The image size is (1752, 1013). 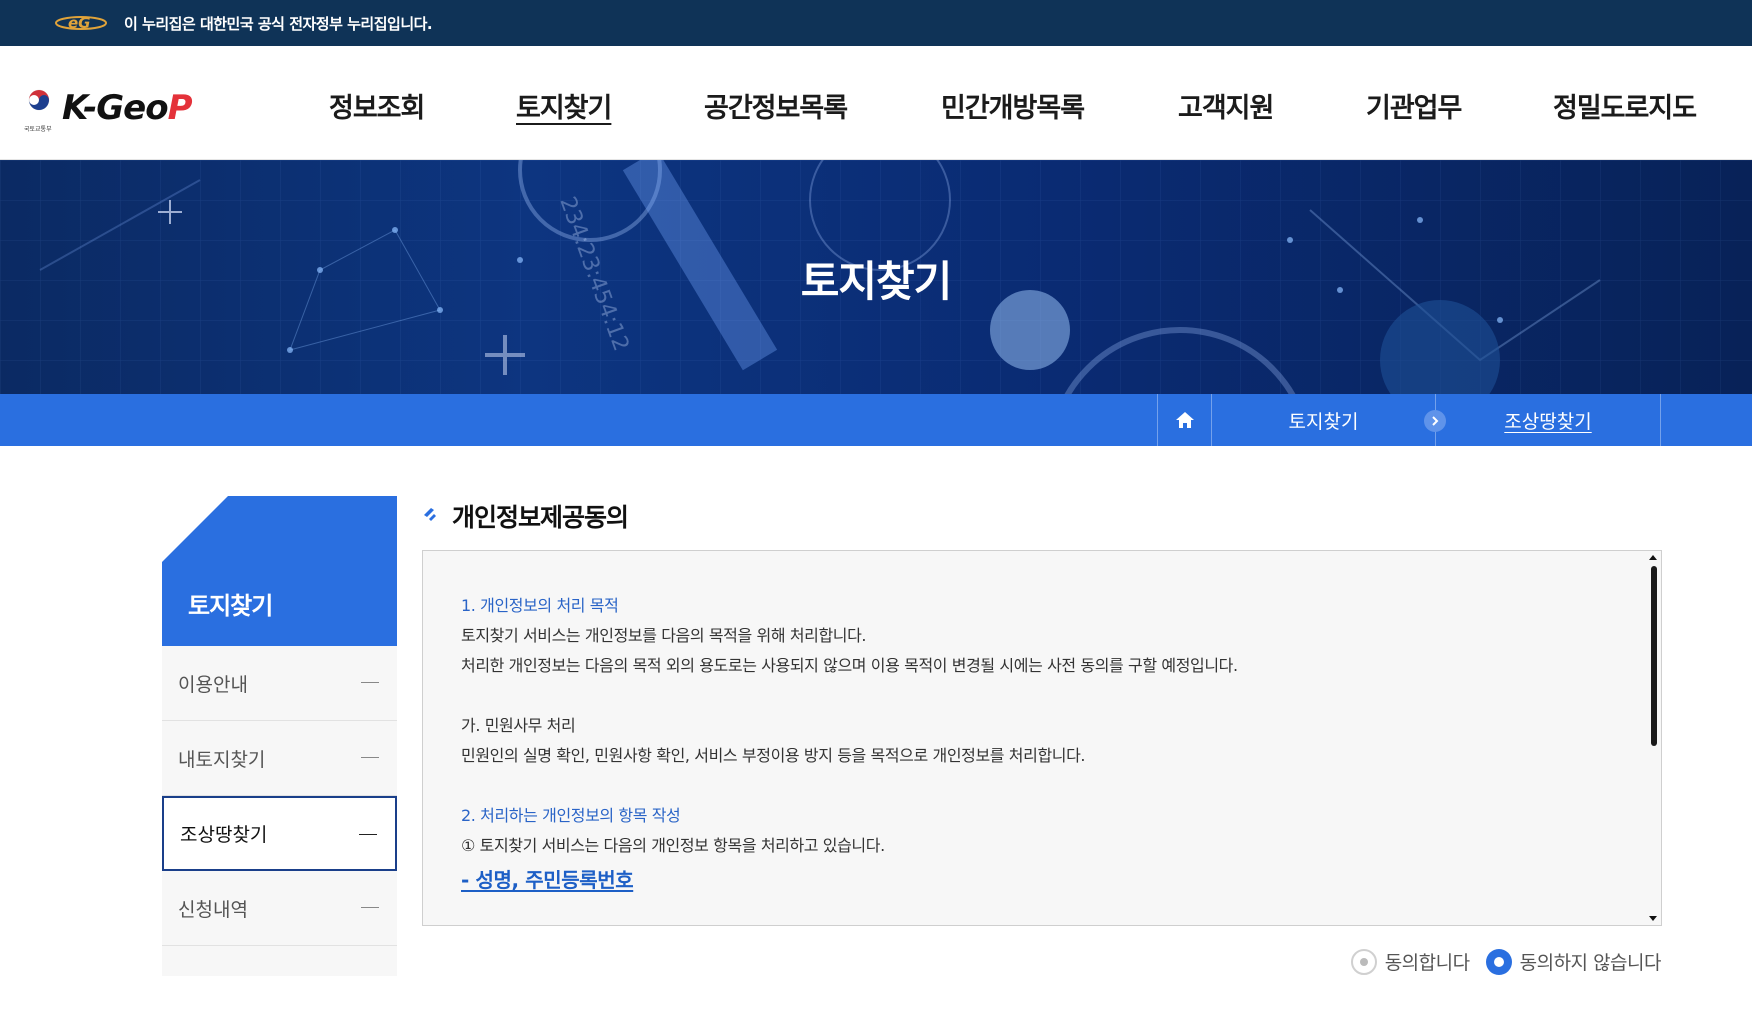 What do you see at coordinates (377, 105) in the screenshot?
I see `nav-item-info-lookup: 정보조회` at bounding box center [377, 105].